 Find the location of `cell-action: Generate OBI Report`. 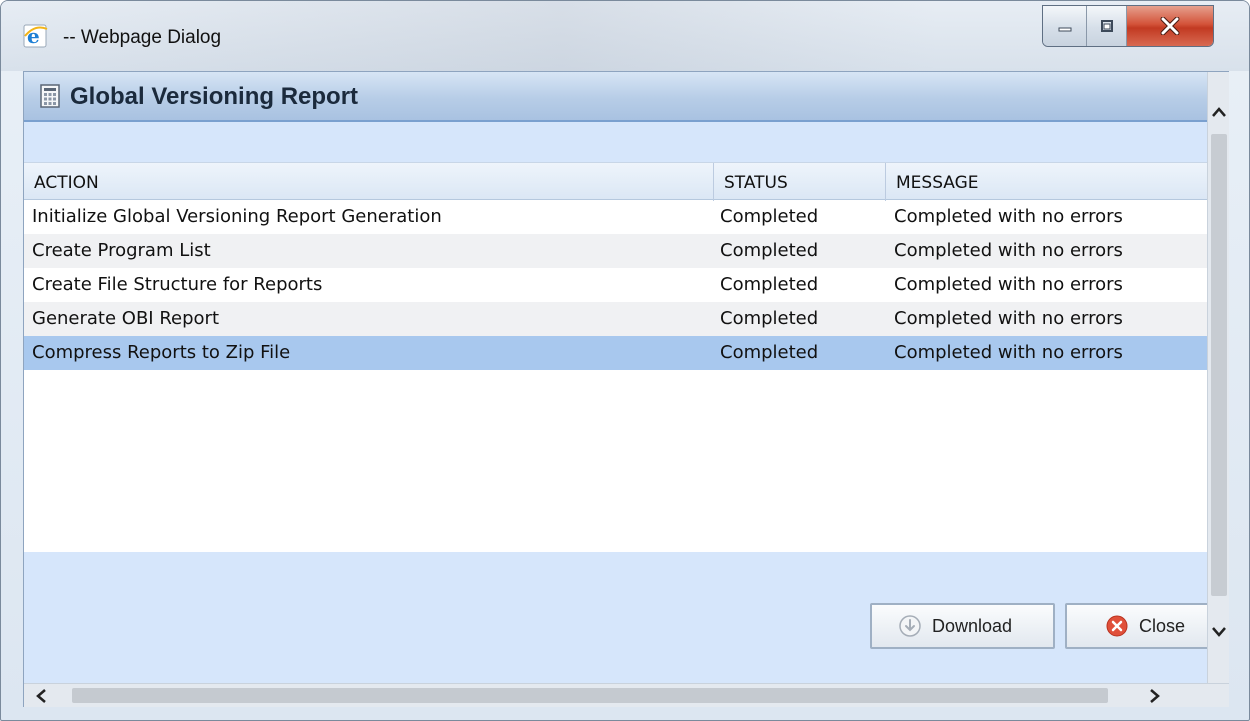

cell-action: Generate OBI Report is located at coordinates (126, 318).